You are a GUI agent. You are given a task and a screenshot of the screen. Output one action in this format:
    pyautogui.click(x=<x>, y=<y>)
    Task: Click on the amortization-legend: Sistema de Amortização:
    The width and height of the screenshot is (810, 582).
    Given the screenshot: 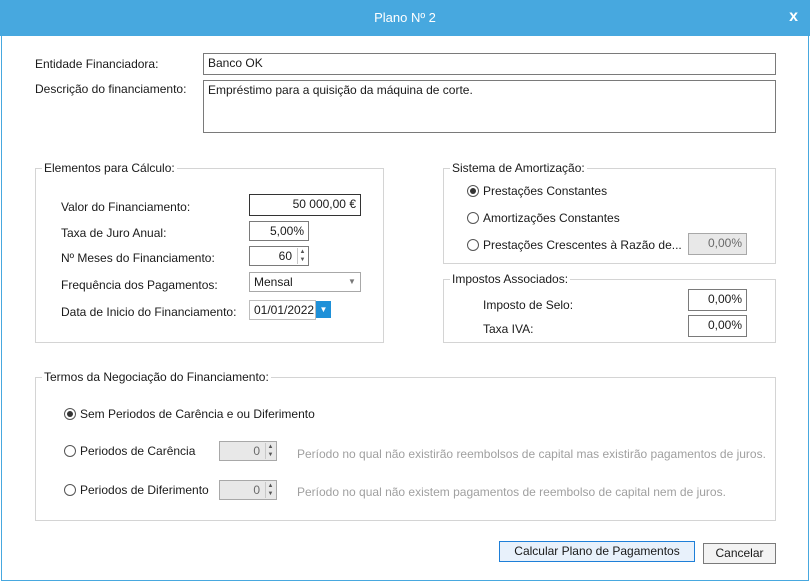 What is the action you would take?
    pyautogui.click(x=518, y=168)
    